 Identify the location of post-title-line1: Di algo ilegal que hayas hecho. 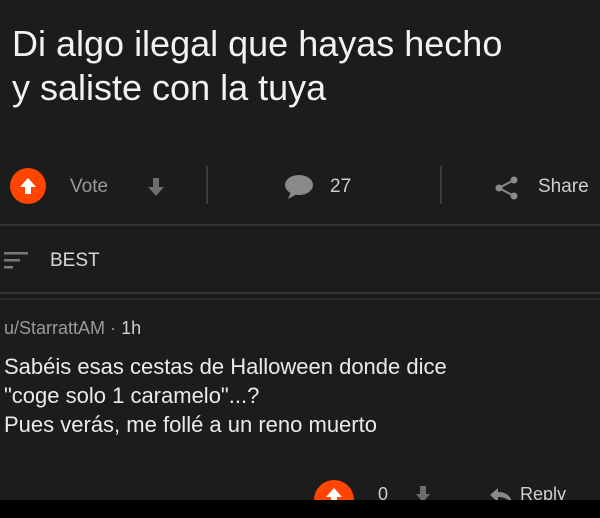
(257, 43).